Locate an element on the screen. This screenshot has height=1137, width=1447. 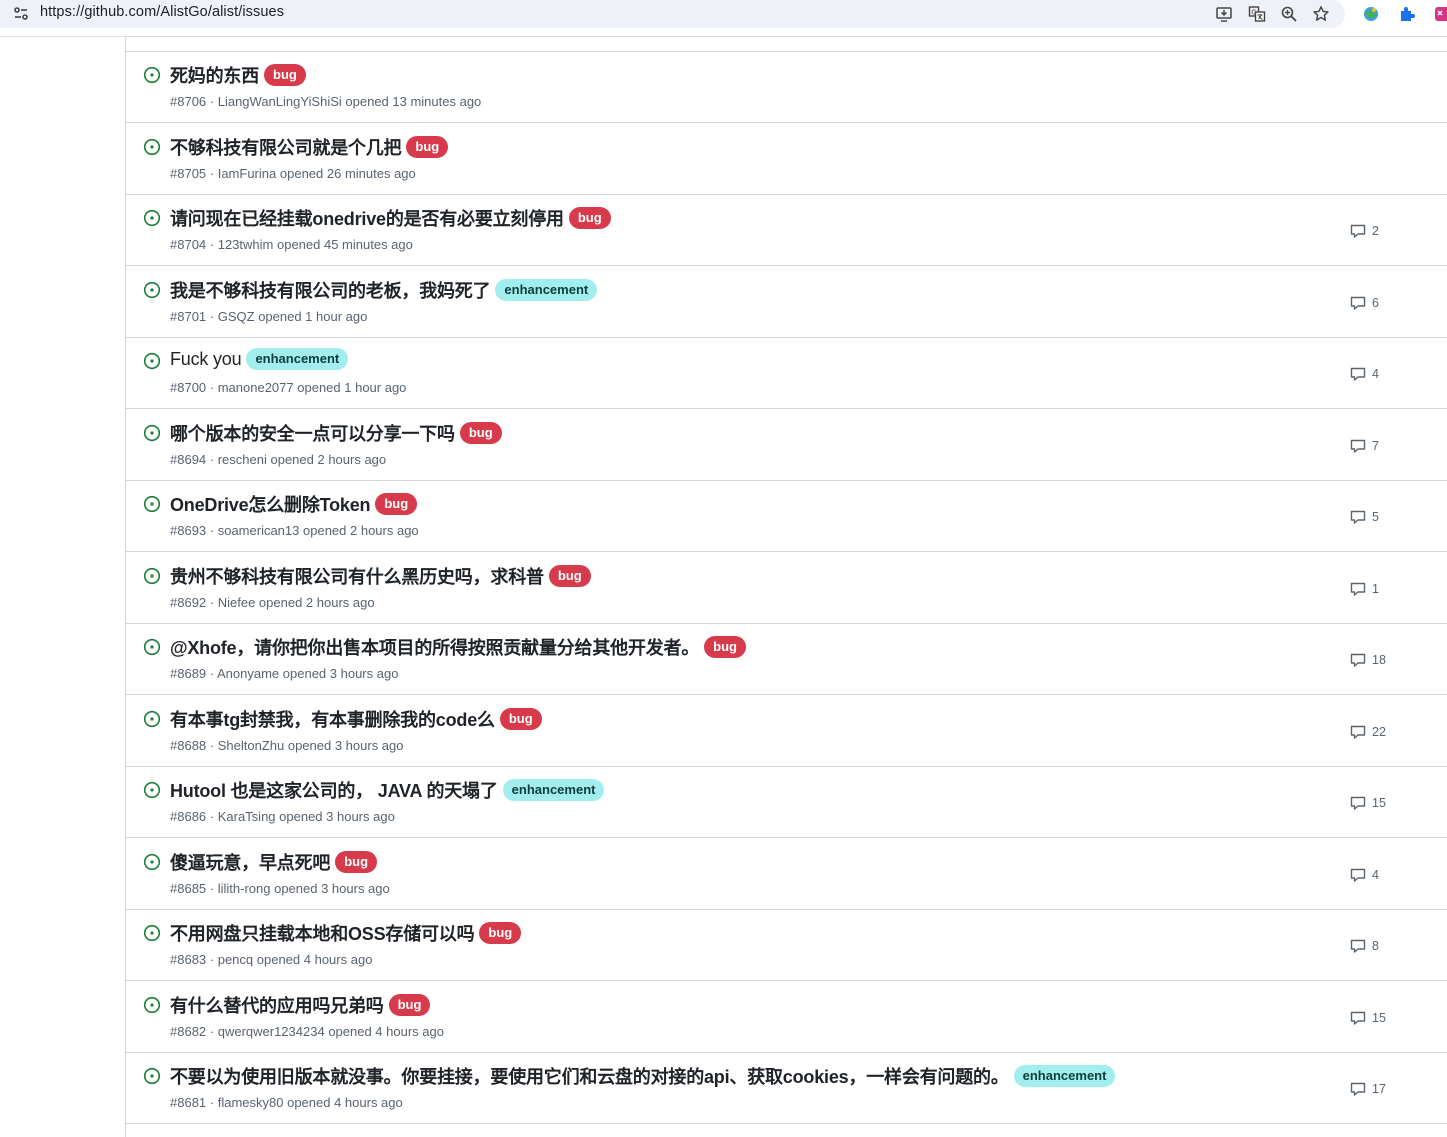
issue-comment-count: 22 is located at coordinates (1379, 731).